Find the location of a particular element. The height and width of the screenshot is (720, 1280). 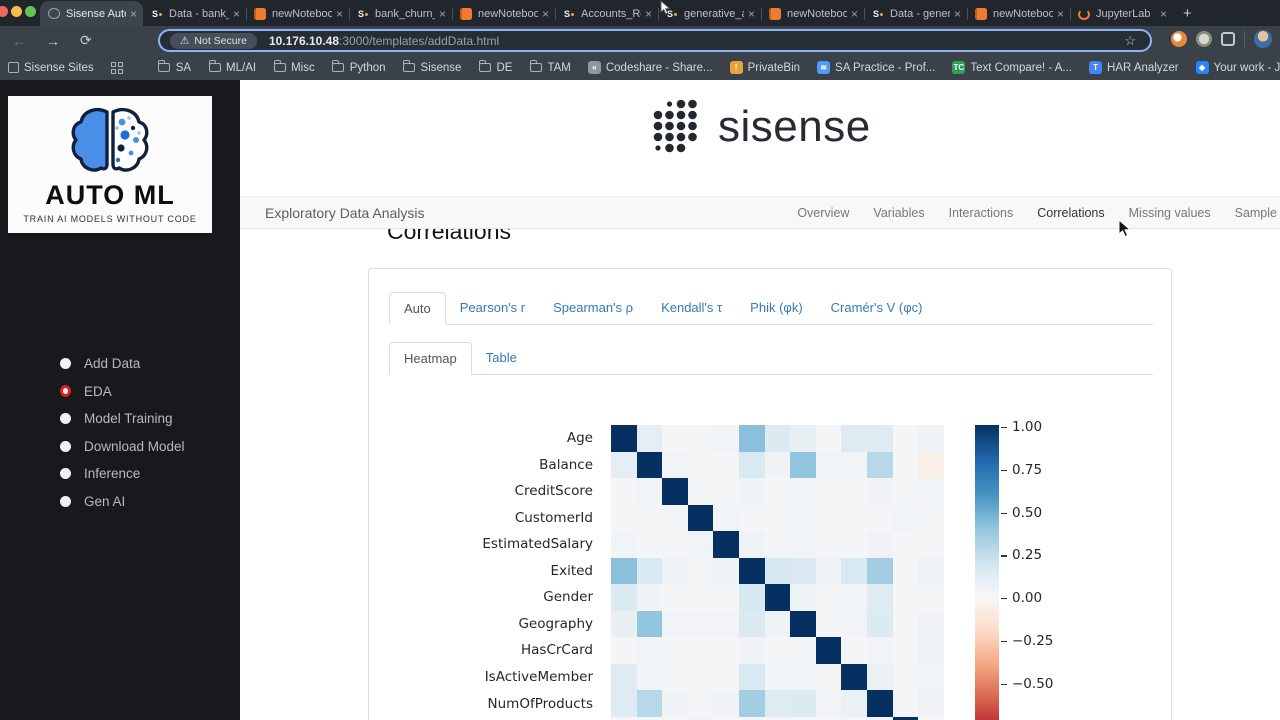

browser-tab: S Data - generat × is located at coordinates (915, 14).